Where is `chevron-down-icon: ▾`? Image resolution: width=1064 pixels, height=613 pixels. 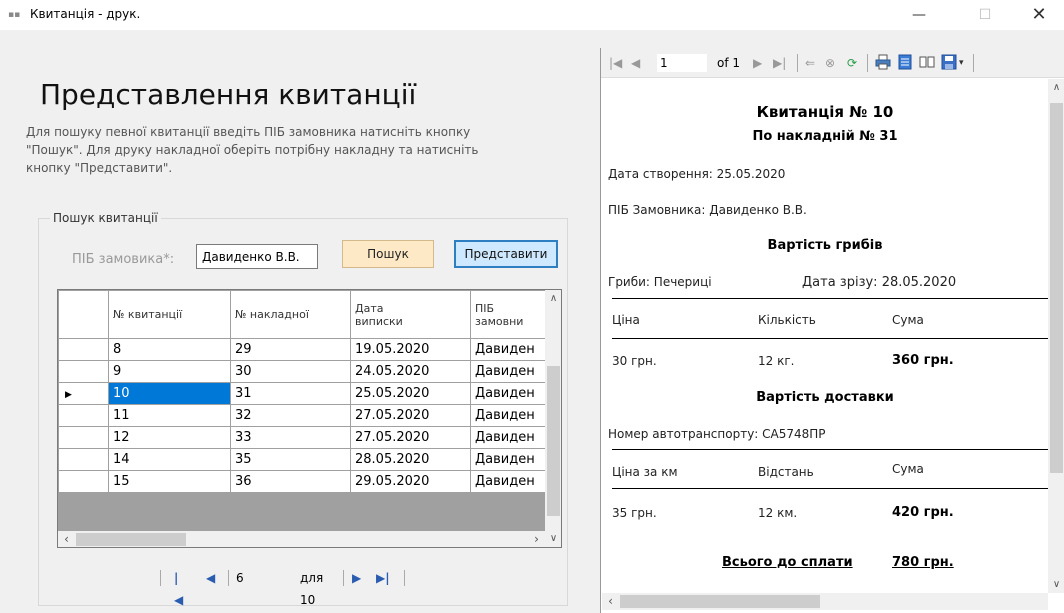 chevron-down-icon: ▾ is located at coordinates (961, 63).